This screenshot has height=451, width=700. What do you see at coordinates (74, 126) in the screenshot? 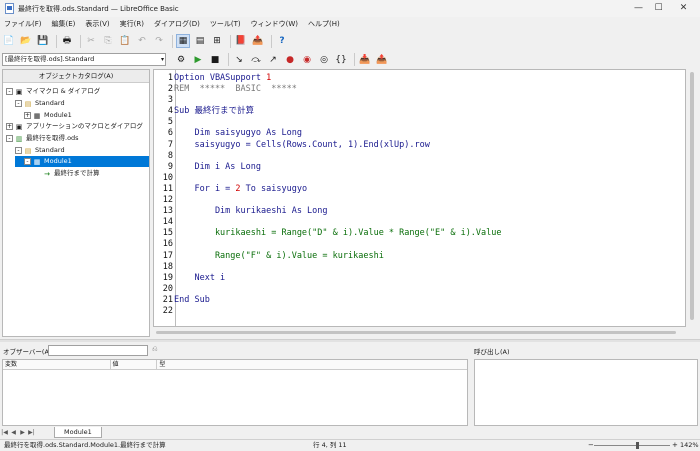
I see `tree-item-application-macros: + ▣ アプリケーションのマクロとダイアログ` at bounding box center [74, 126].